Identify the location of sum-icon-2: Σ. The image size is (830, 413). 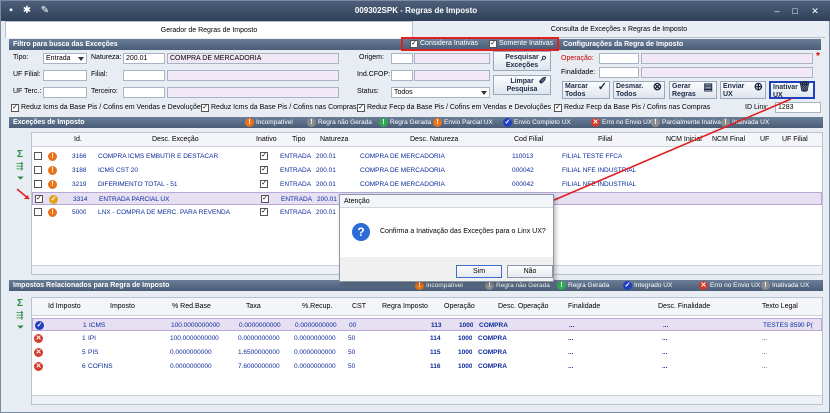
(20, 303).